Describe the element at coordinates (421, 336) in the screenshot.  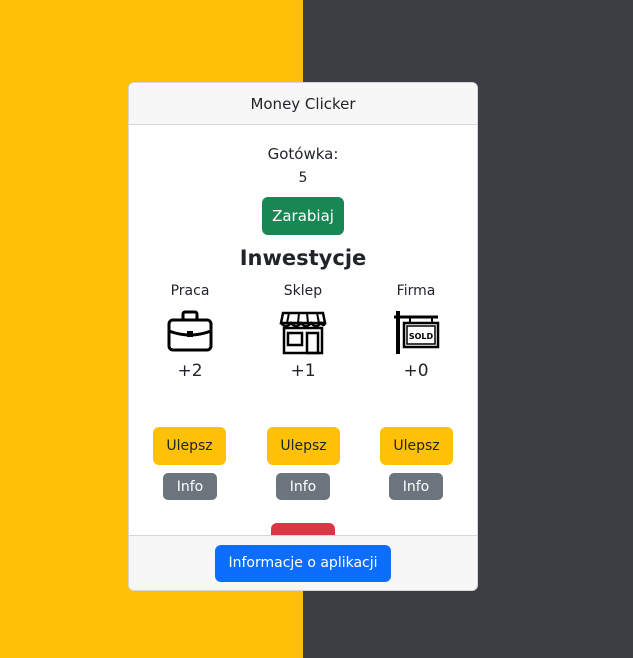
I see `svg-text: SOLD` at that location.